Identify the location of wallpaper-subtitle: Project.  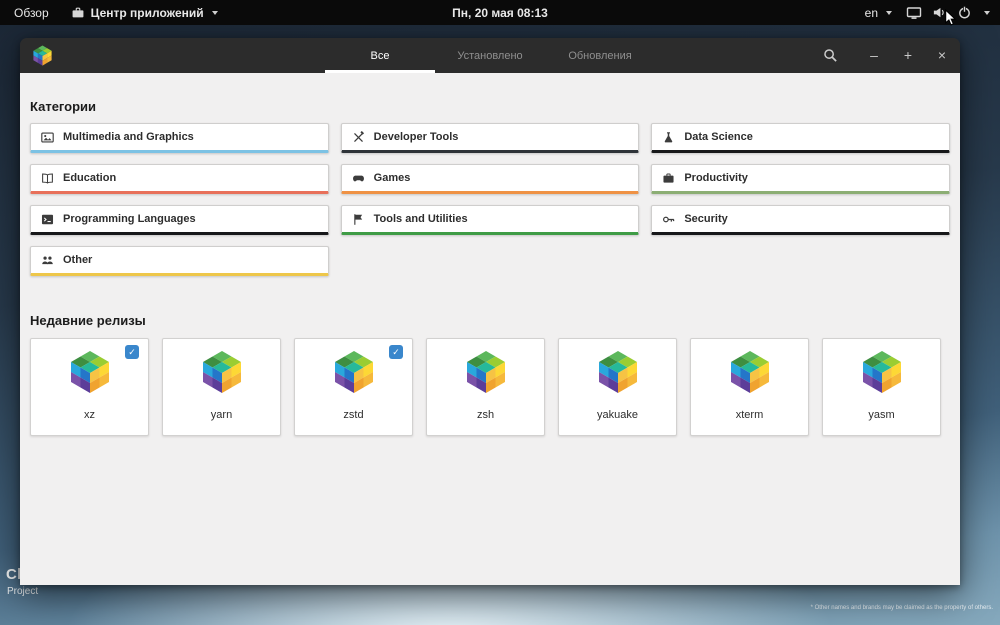
(23, 591).